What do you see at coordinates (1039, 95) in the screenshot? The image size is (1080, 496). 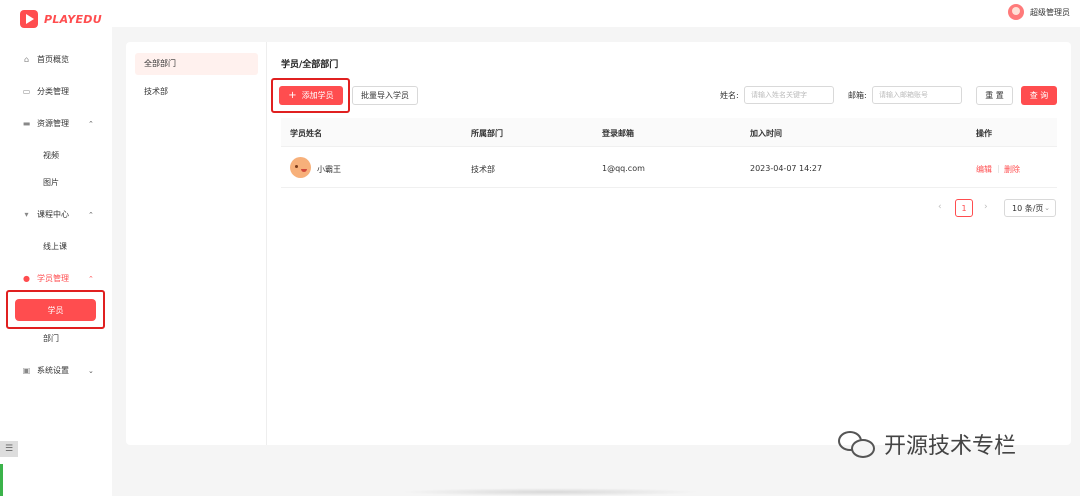 I see `query-button: 查 询` at bounding box center [1039, 95].